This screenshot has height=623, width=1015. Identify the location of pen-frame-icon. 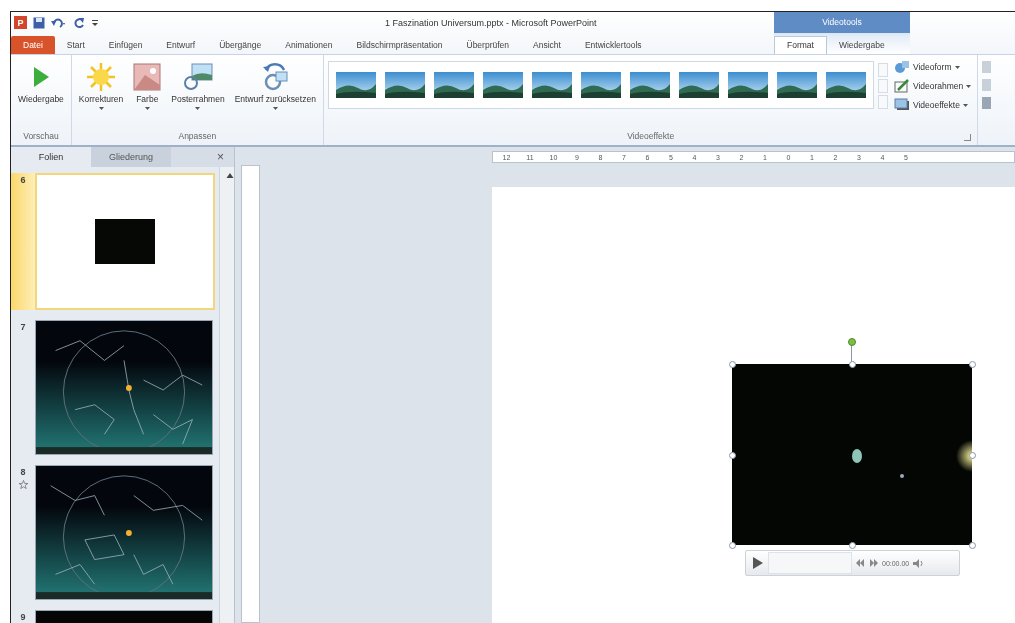
(901, 86).